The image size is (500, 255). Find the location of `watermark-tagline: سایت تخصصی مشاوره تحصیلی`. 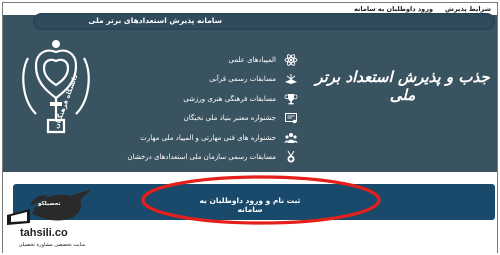

watermark-tagline: سایت تخصصی مشاوره تحصیلی is located at coordinates (52, 245).